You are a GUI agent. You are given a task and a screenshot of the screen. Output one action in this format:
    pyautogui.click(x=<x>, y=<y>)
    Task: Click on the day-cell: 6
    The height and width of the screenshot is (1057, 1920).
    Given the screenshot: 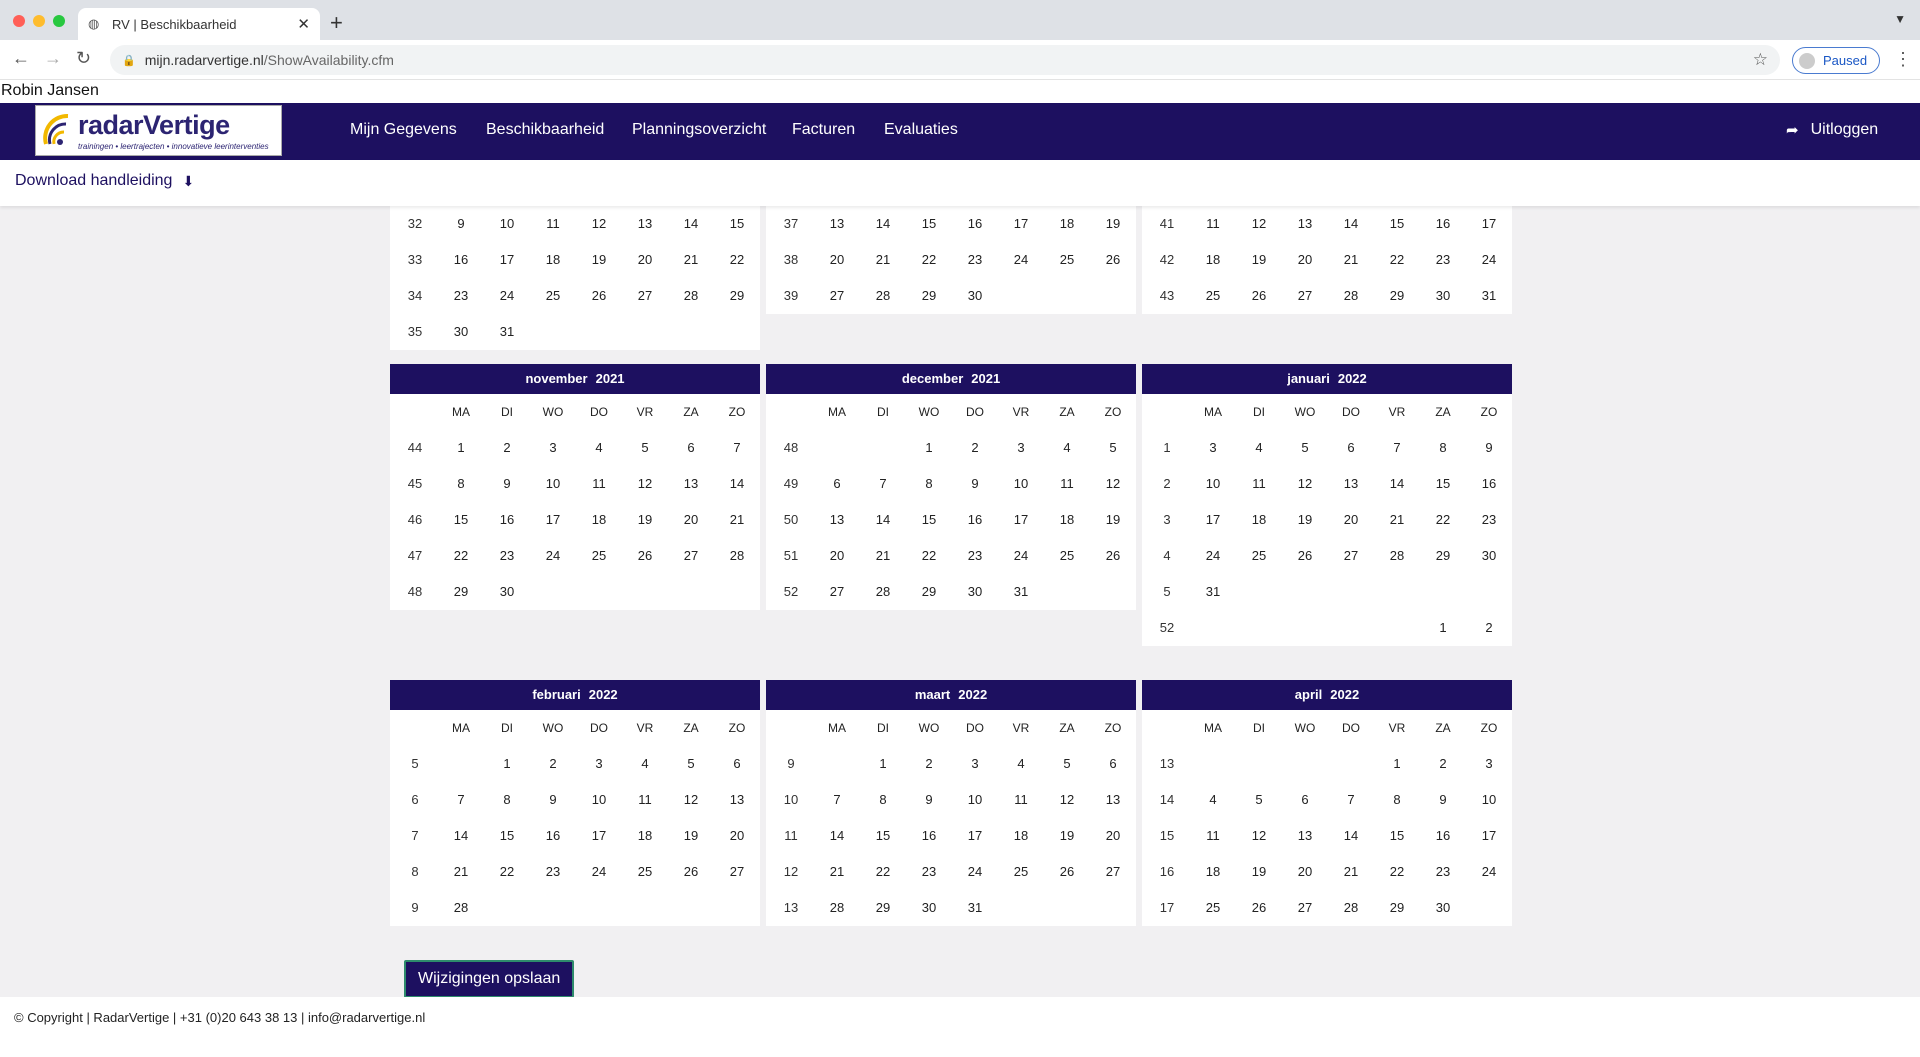 What is the action you would take?
    pyautogui.click(x=737, y=764)
    